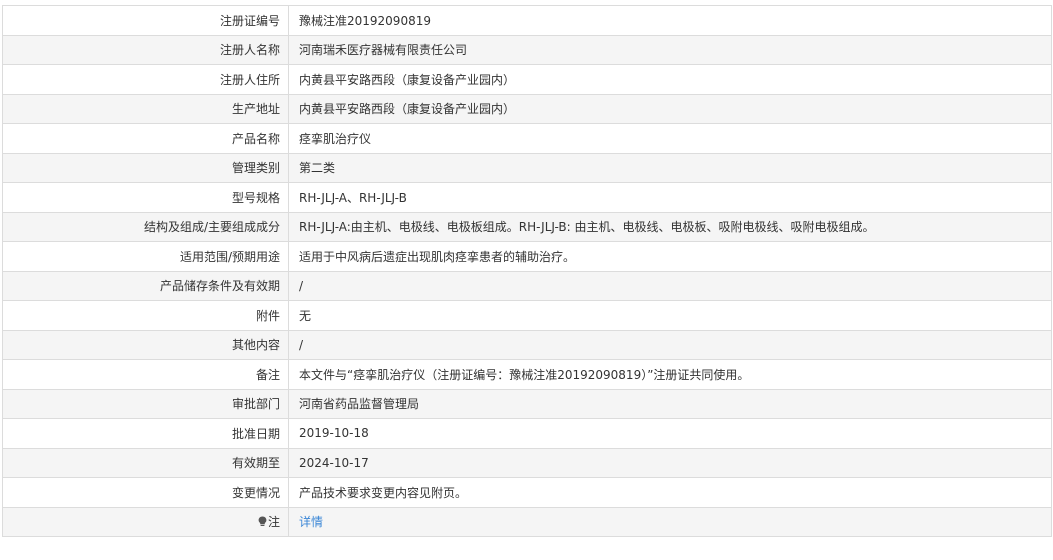  I want to click on row-label: 注册证编号, so click(145, 20).